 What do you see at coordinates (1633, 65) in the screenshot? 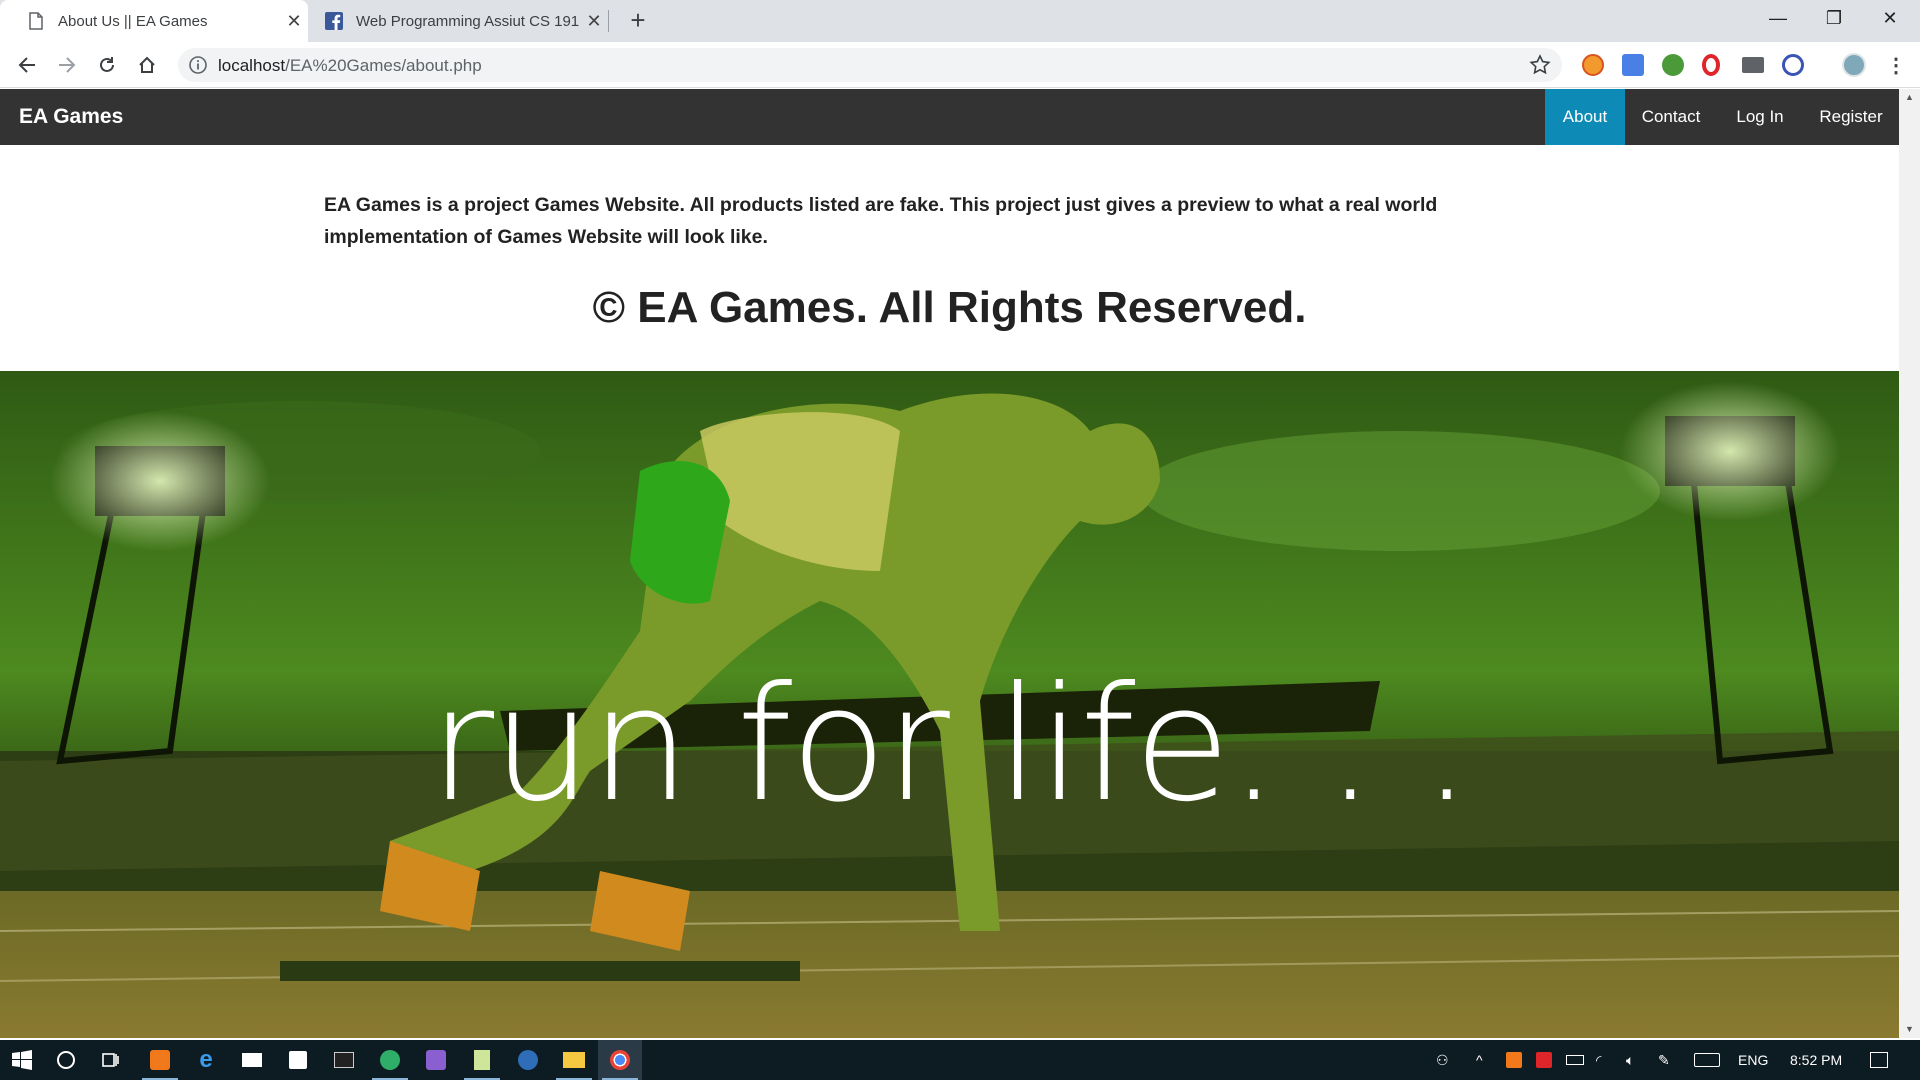
I see `google-translate-icon` at bounding box center [1633, 65].